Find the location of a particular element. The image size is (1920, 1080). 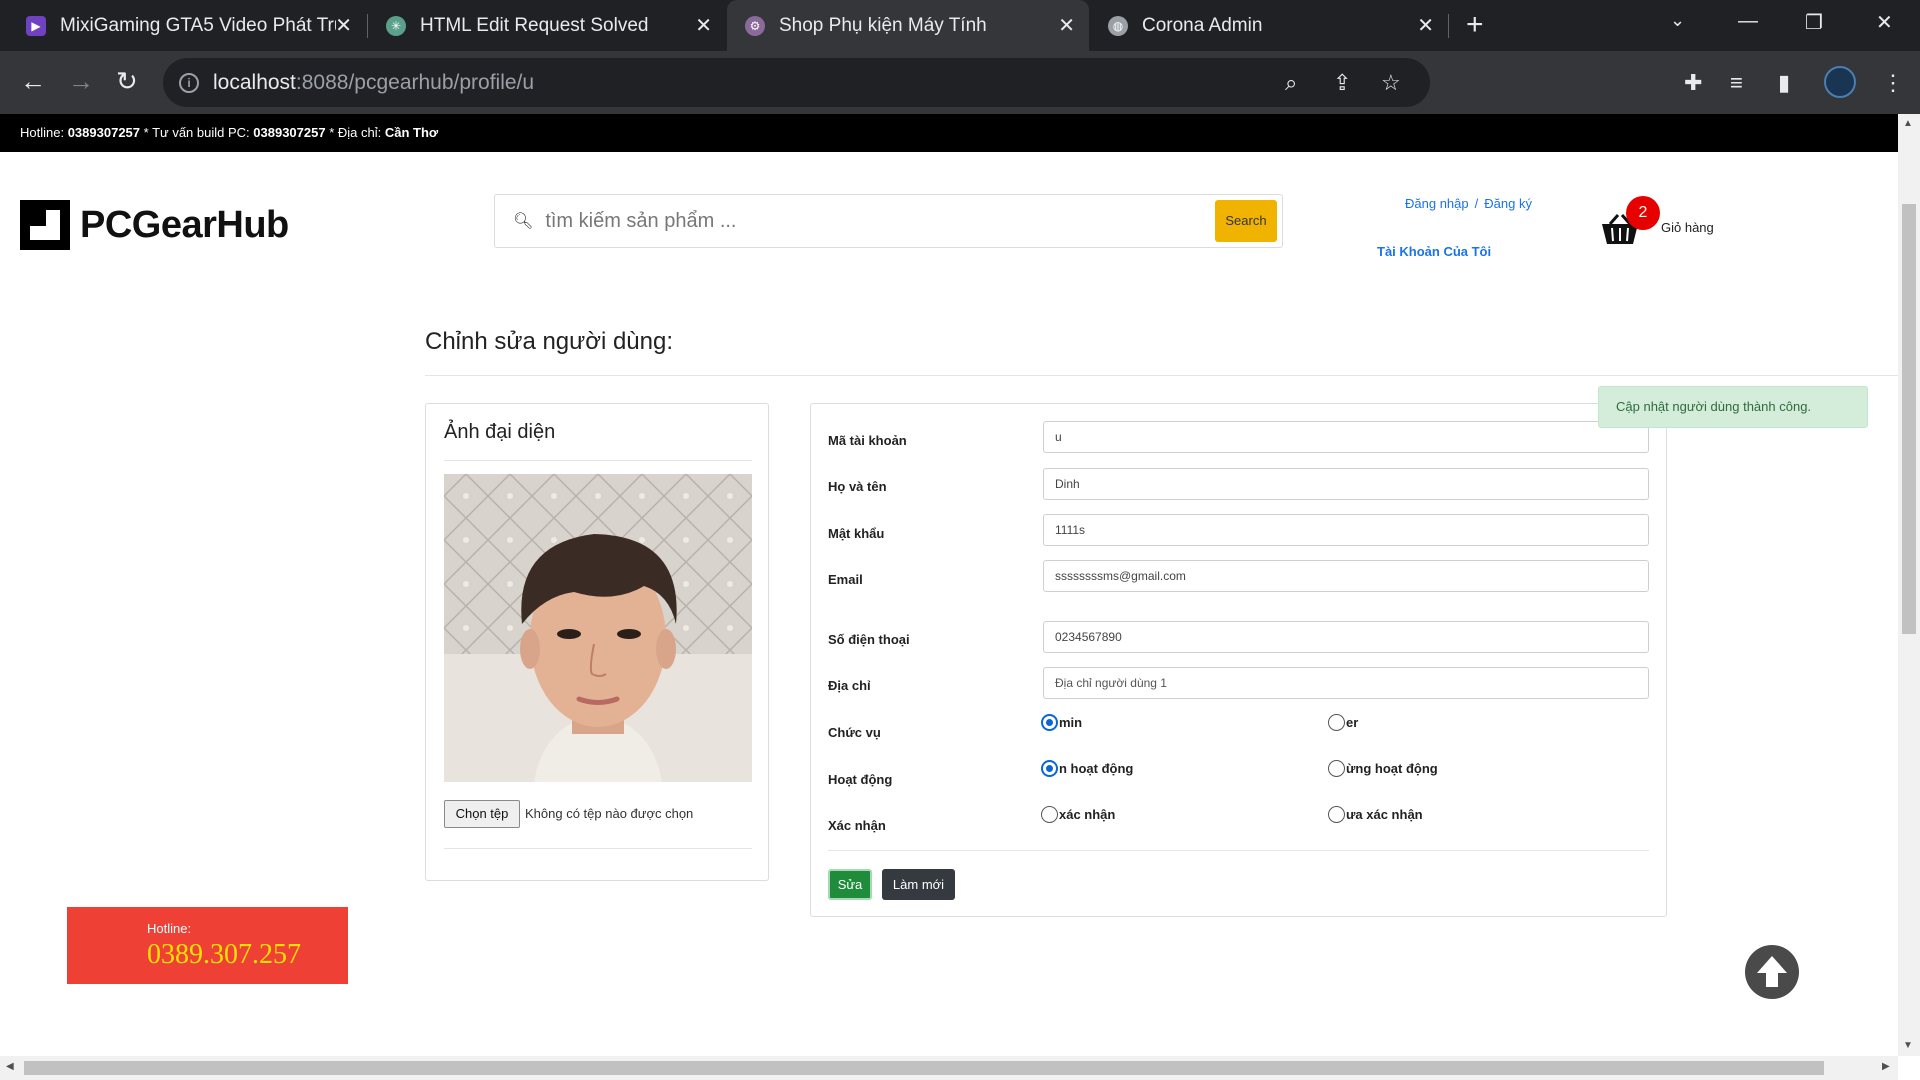

tab-search-chevron-down-icon: ⌄ is located at coordinates (1677, 20).